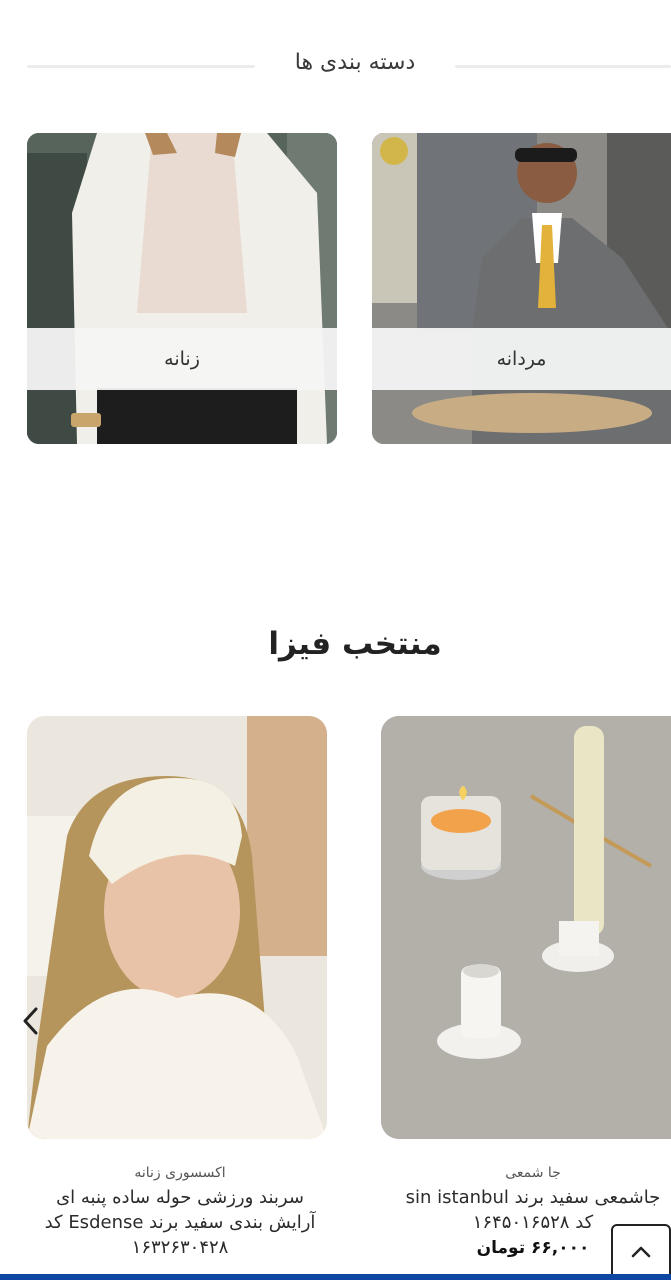  I want to click on featured-title: منتخب فیزا, so click(355, 644).